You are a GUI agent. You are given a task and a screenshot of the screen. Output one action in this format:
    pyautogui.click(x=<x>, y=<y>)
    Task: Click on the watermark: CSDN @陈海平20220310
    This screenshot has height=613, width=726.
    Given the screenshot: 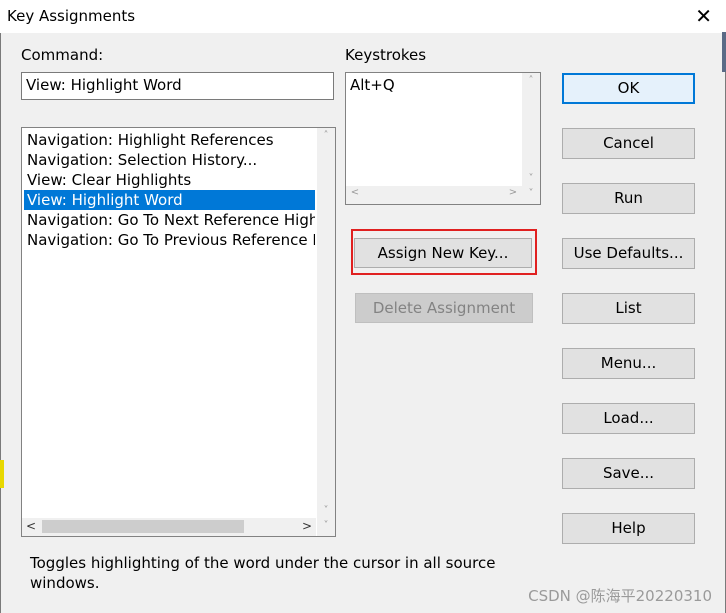 What is the action you would take?
    pyautogui.click(x=620, y=596)
    